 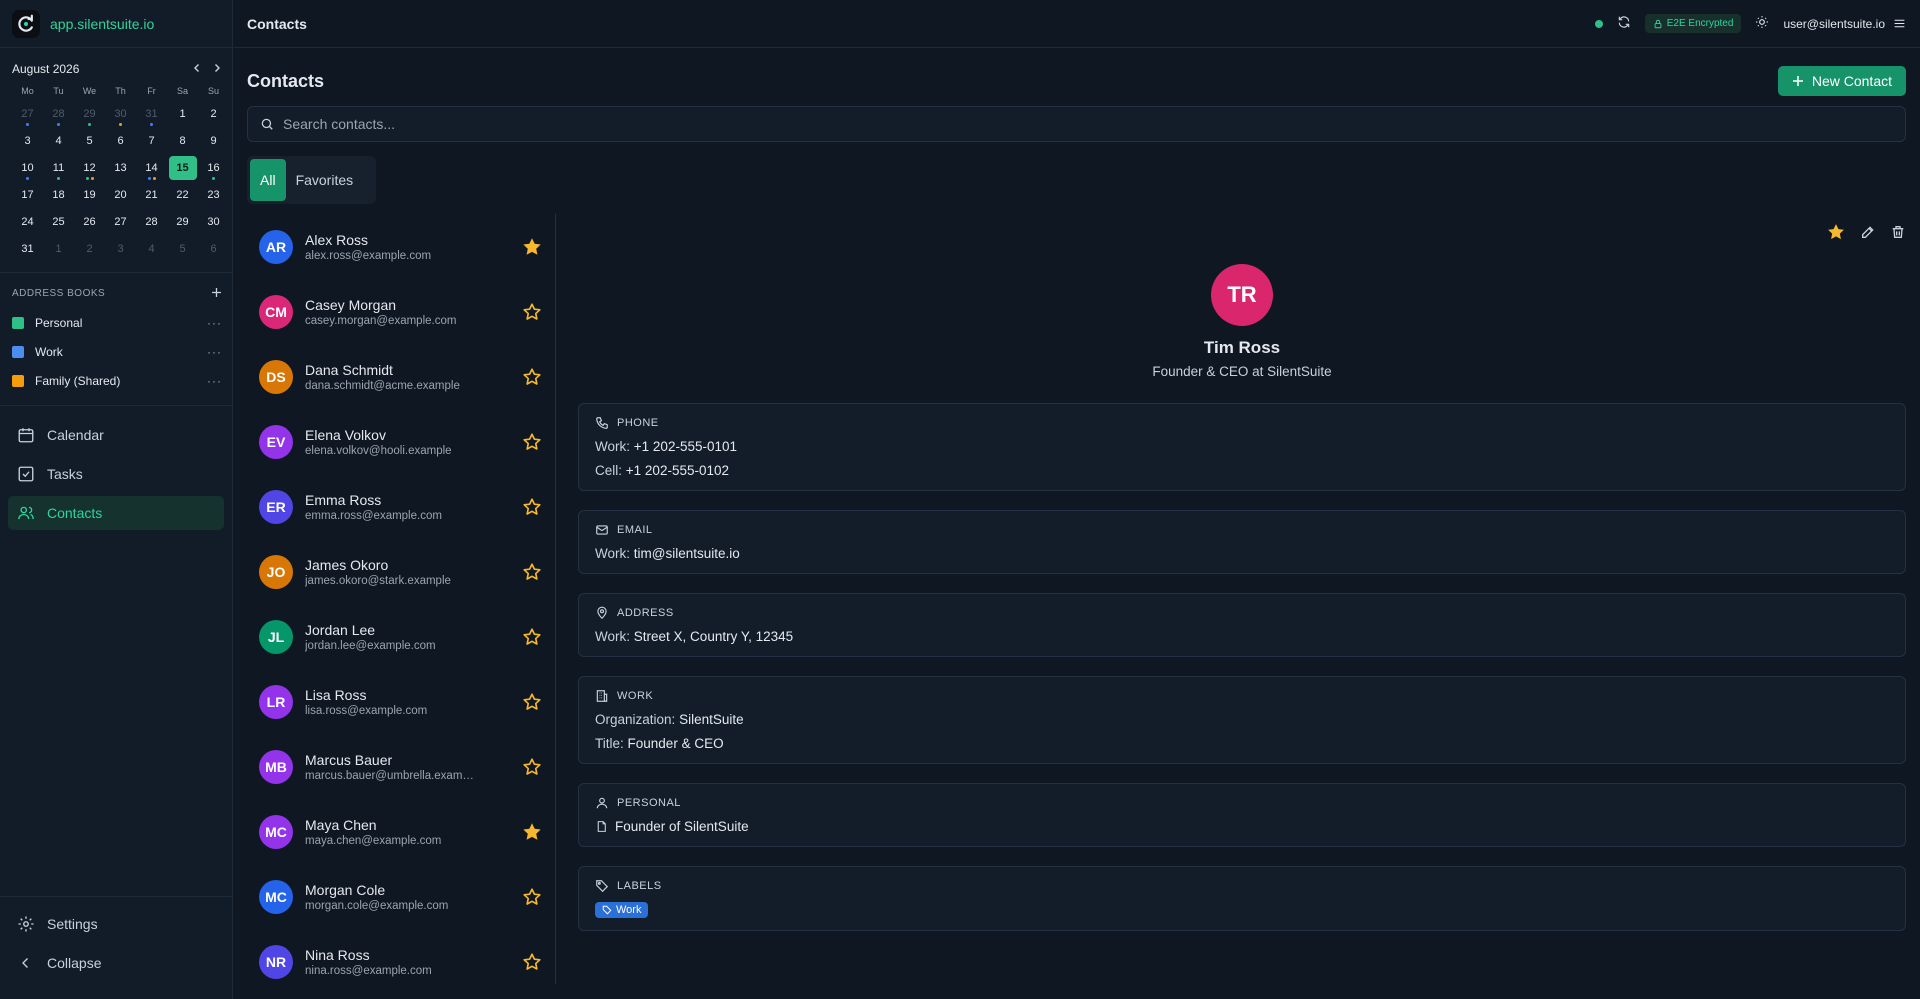 What do you see at coordinates (27, 167) in the screenshot?
I see `calendar-day: 10` at bounding box center [27, 167].